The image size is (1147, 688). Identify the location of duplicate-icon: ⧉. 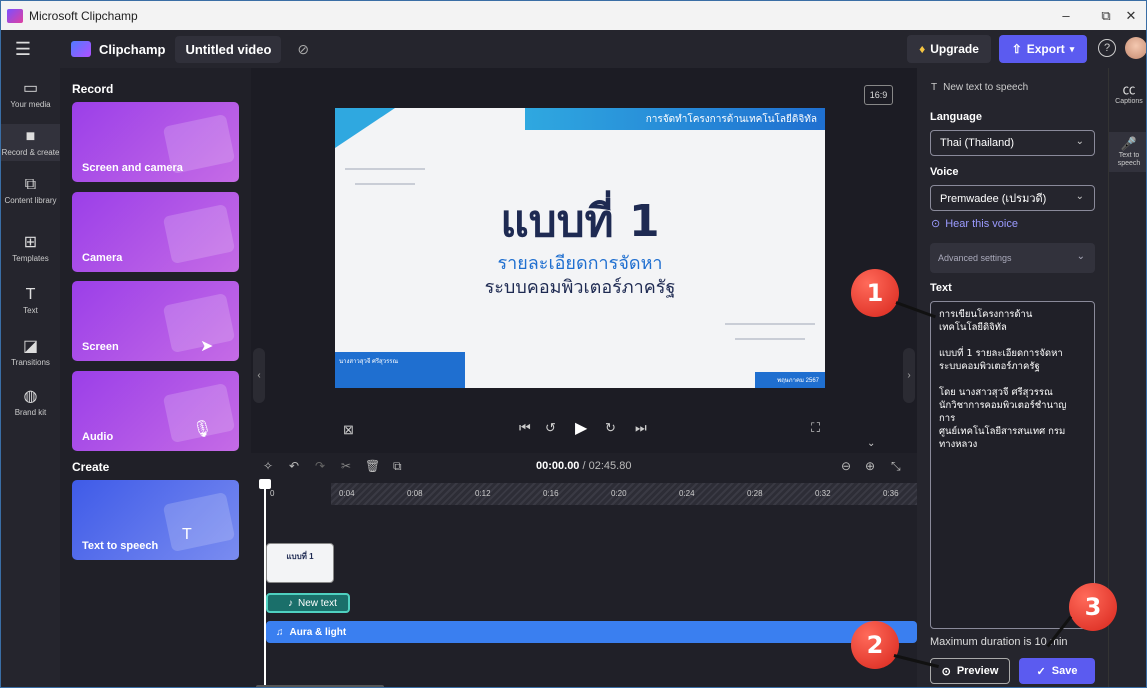
(397, 466).